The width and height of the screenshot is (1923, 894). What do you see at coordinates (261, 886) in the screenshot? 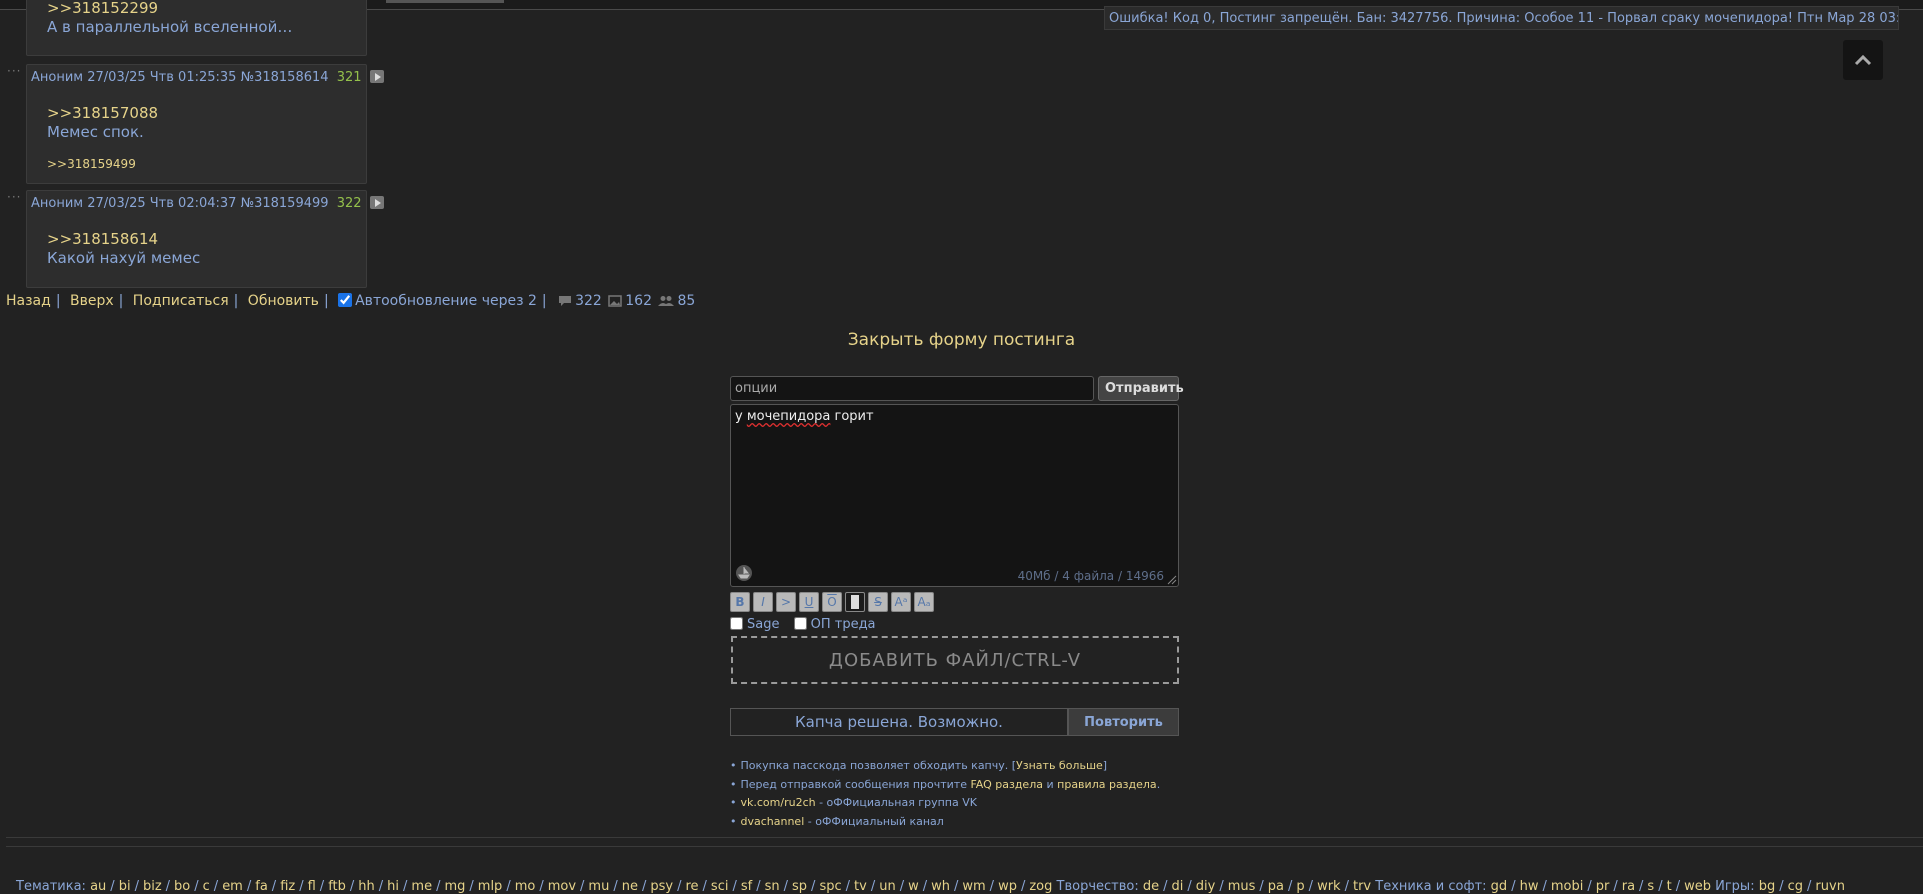
I see `board-link-fa: fa` at bounding box center [261, 886].